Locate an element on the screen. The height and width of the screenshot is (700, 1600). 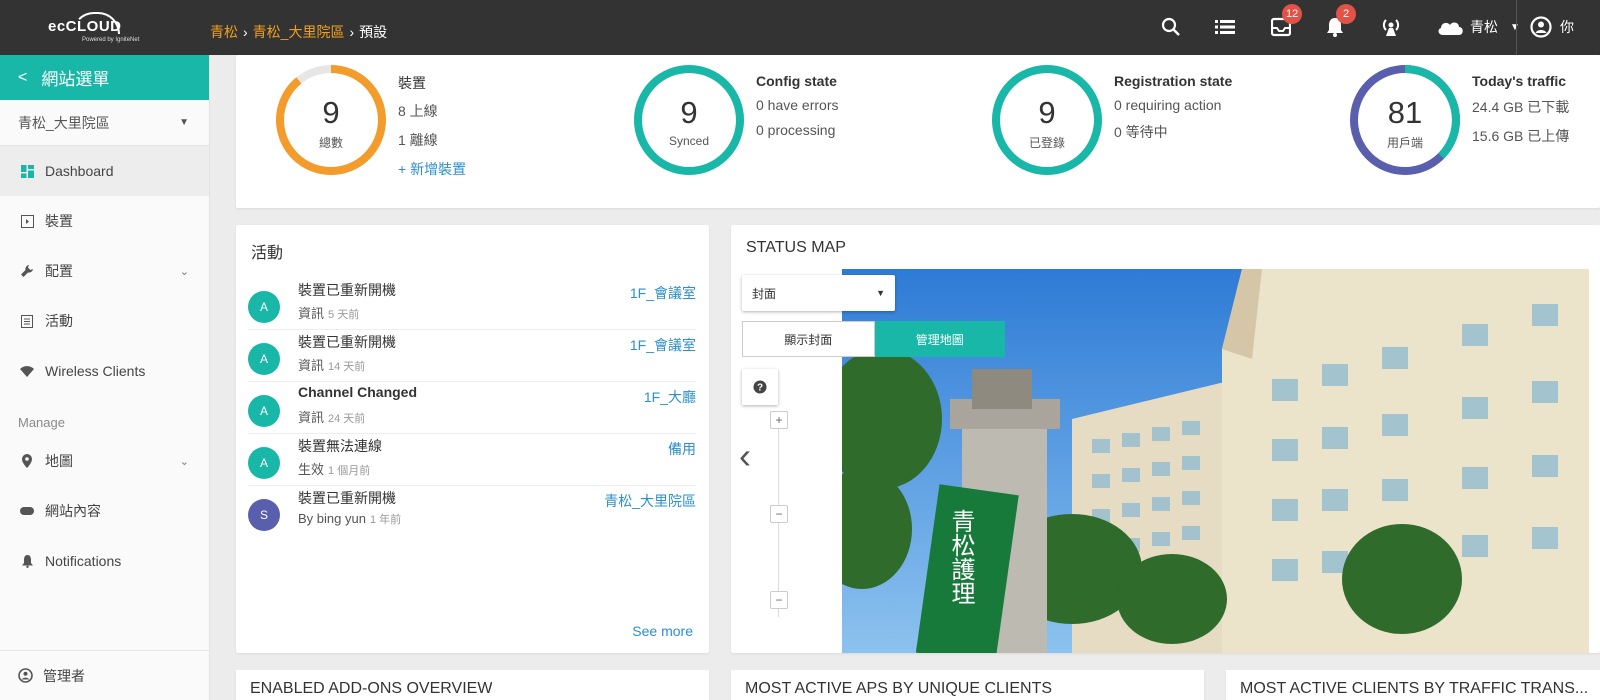
config-synced-count: 9 is located at coordinates (689, 112).